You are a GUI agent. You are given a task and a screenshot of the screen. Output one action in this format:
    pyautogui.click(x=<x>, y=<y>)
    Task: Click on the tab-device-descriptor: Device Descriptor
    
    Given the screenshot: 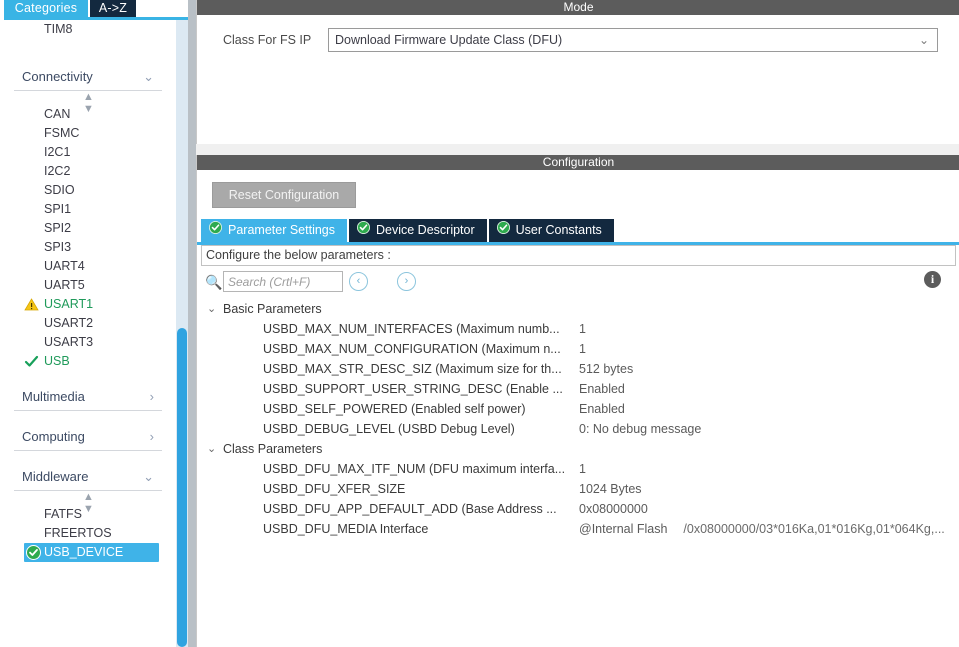 What is the action you would take?
    pyautogui.click(x=418, y=230)
    